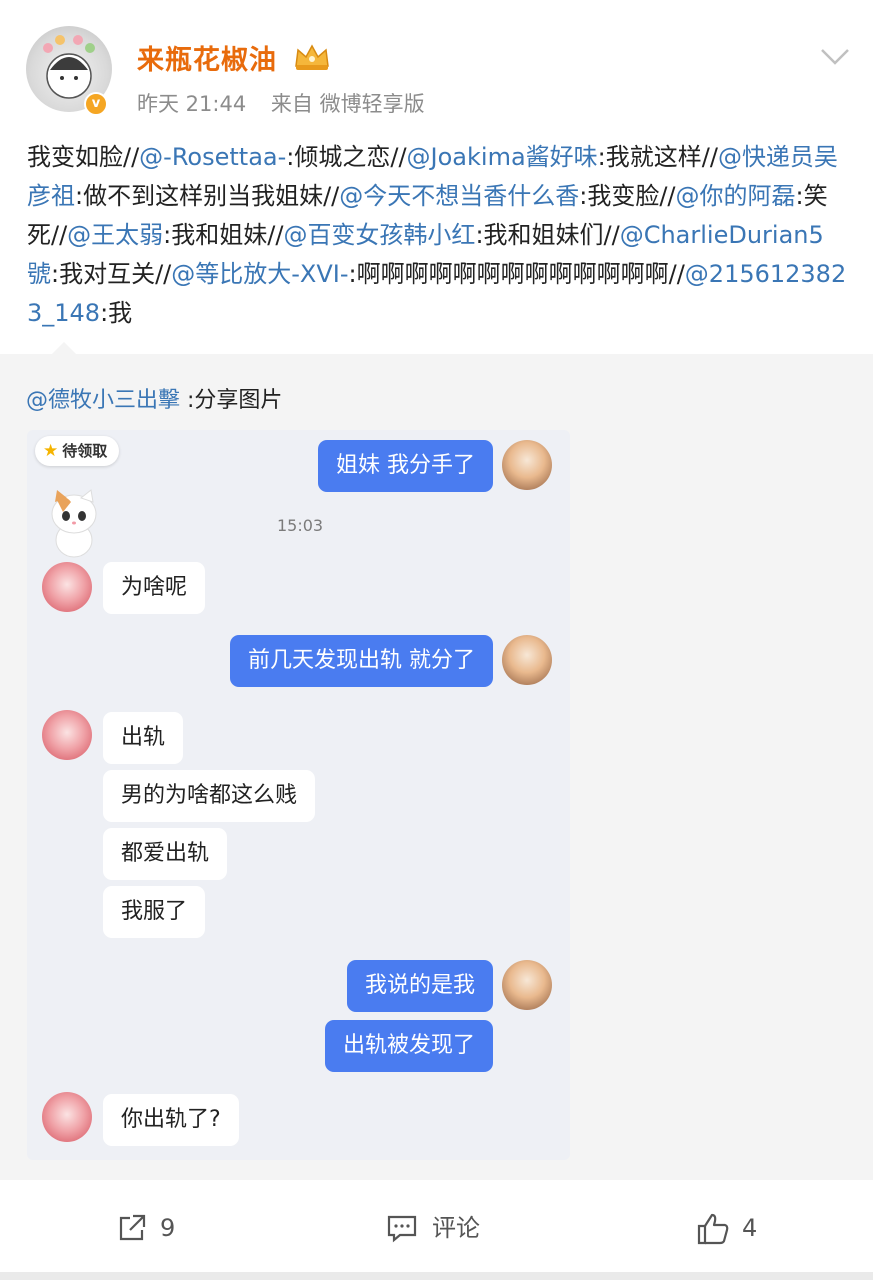 The height and width of the screenshot is (1280, 873). What do you see at coordinates (115, 235) in the screenshot?
I see `user-mention-link: @王太弱` at bounding box center [115, 235].